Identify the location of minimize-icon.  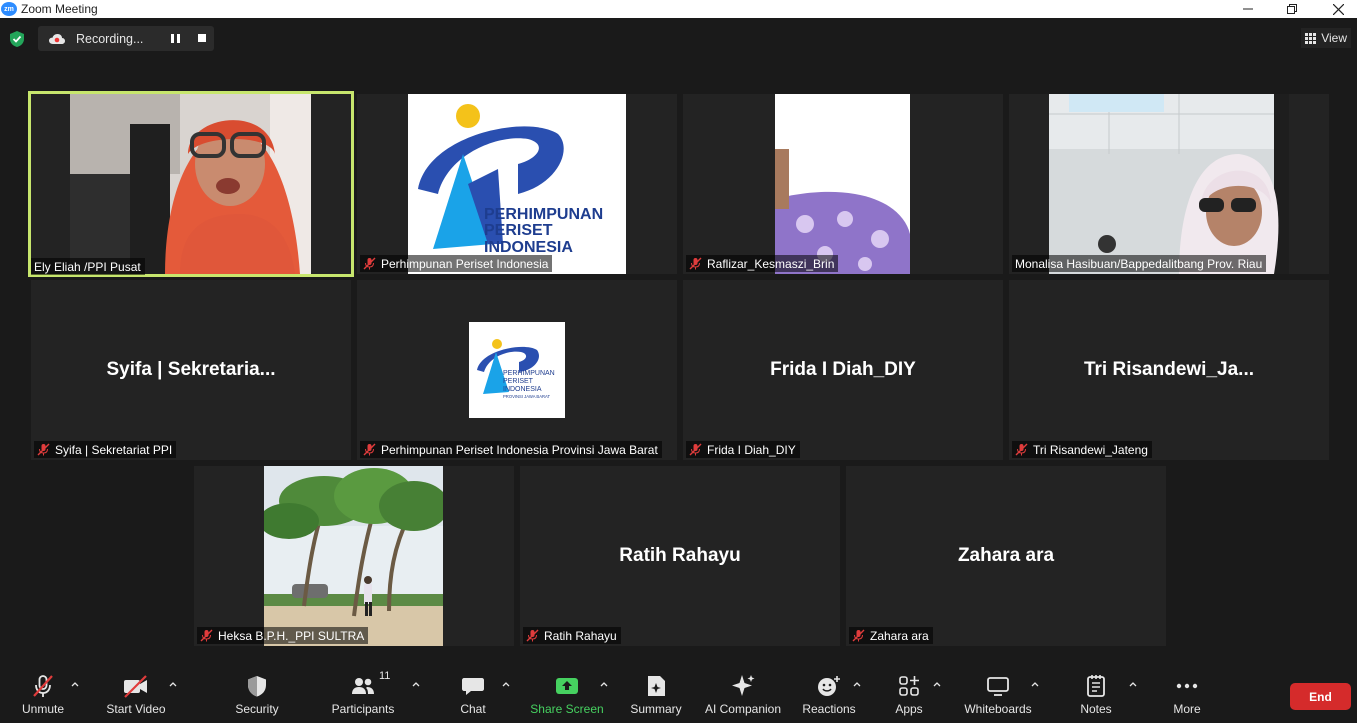
(1248, 9).